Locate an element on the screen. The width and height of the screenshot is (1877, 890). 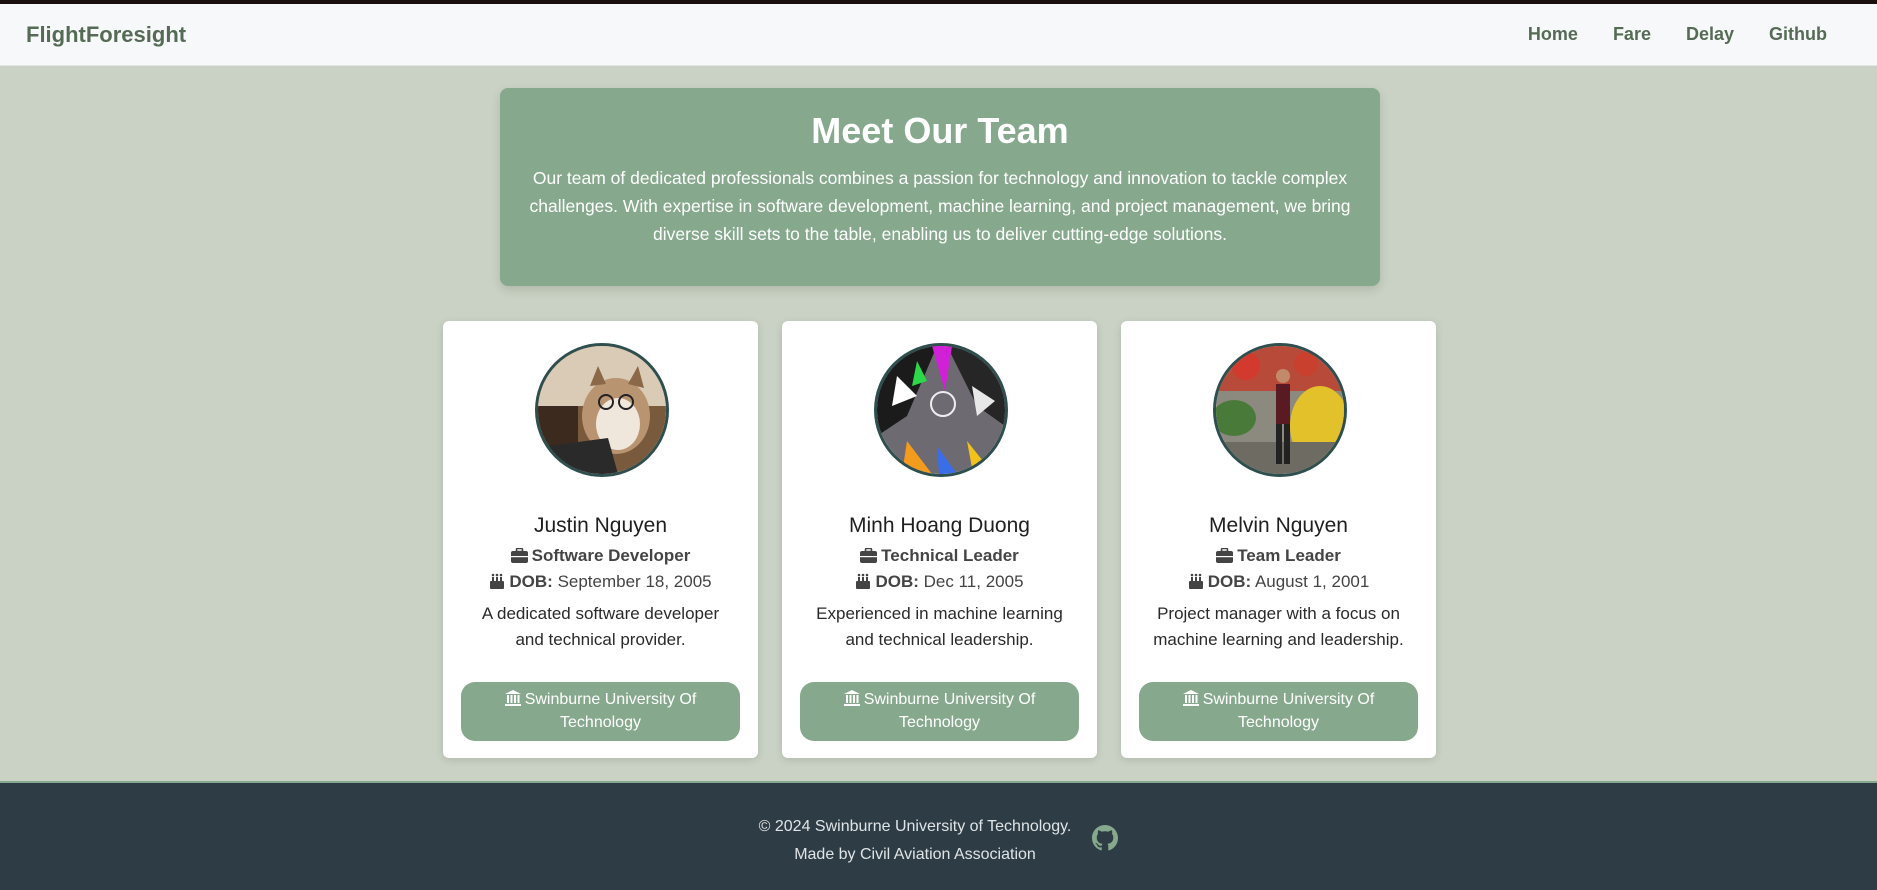
nav-link-delay: Delay is located at coordinates (1710, 34).